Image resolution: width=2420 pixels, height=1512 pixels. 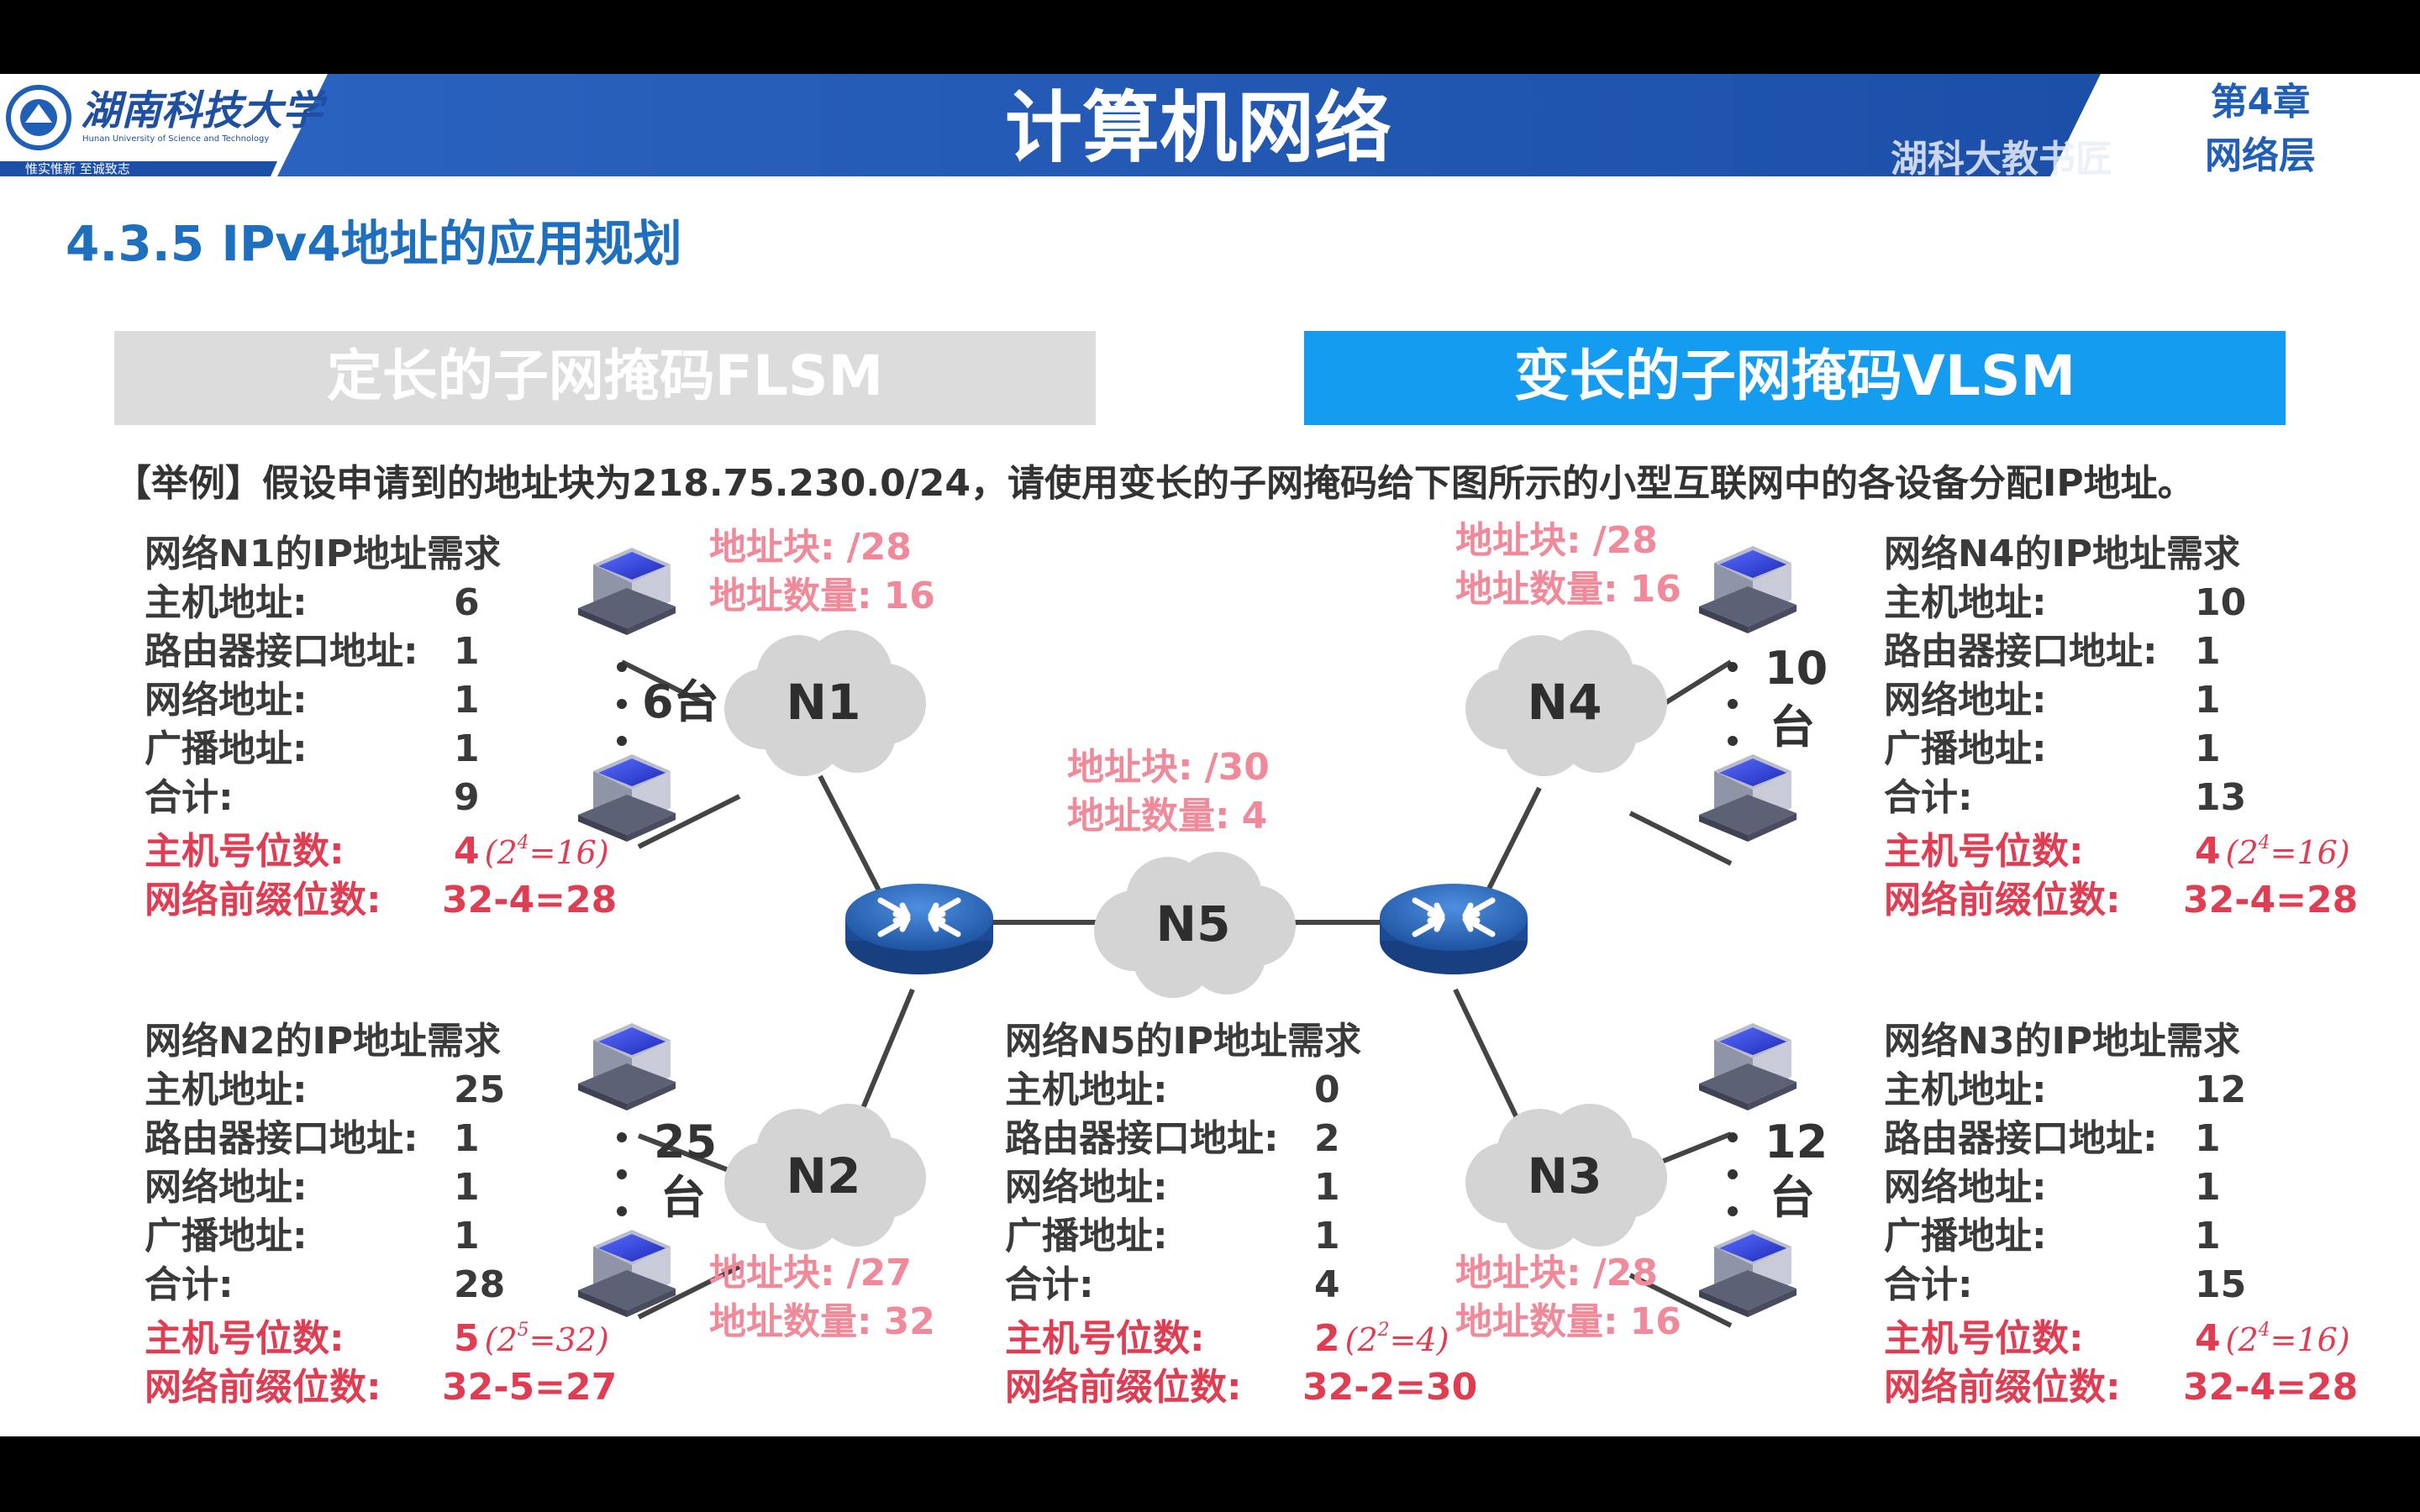 I want to click on req-value: 6, so click(x=467, y=602).